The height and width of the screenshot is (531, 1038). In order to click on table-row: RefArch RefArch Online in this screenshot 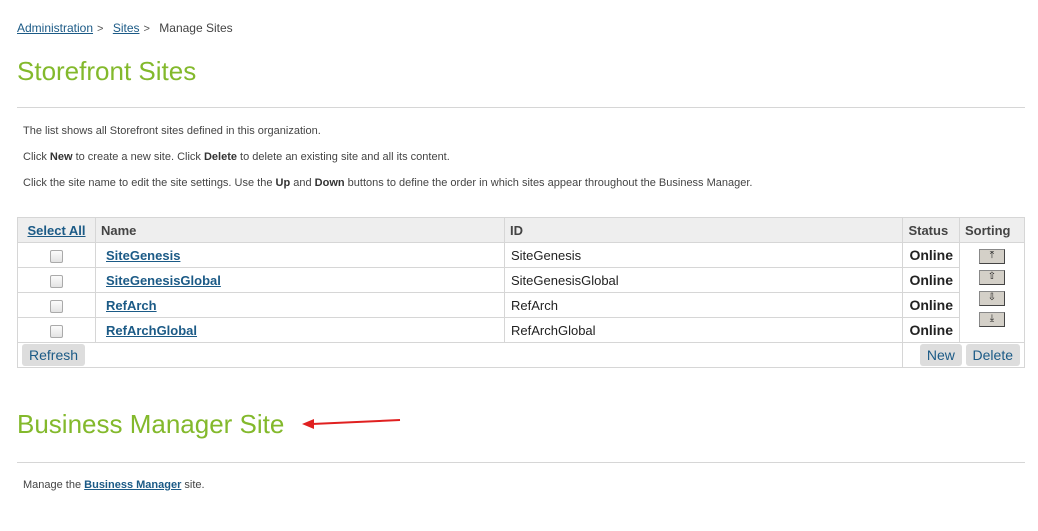, I will do `click(521, 305)`.